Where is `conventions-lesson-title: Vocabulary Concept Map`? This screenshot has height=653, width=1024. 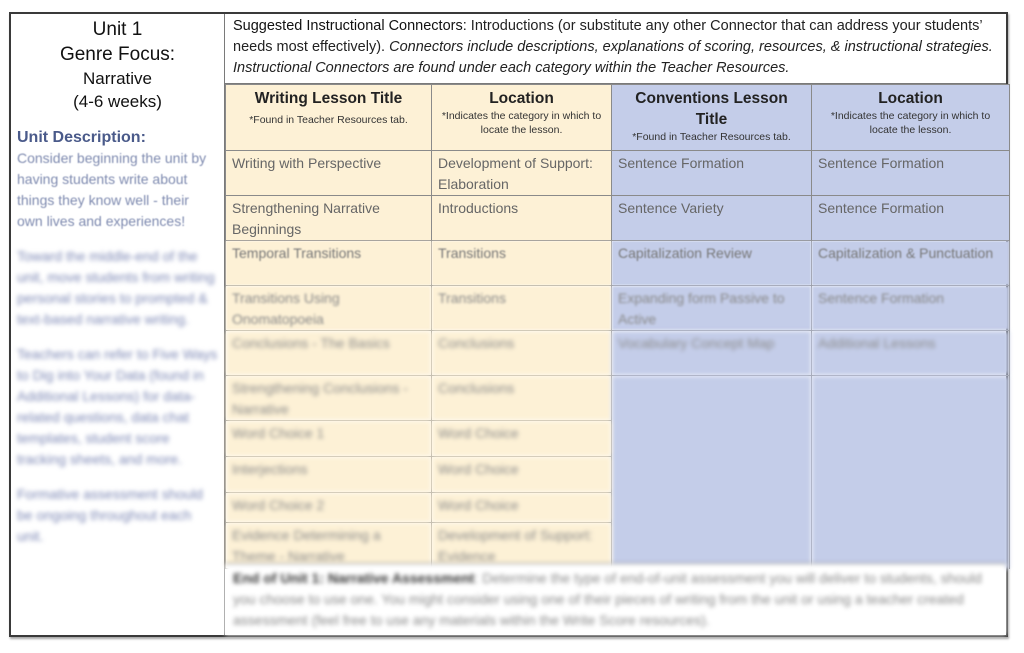 conventions-lesson-title: Vocabulary Concept Map is located at coordinates (711, 353).